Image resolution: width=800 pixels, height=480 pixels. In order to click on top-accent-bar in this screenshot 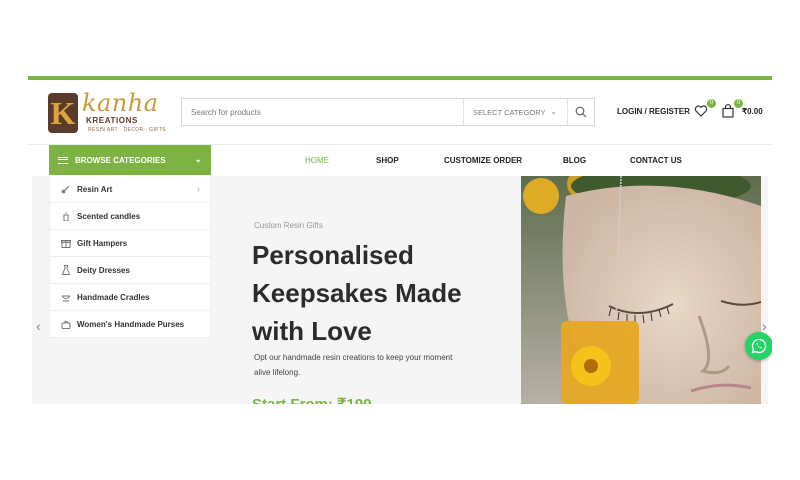, I will do `click(400, 78)`.